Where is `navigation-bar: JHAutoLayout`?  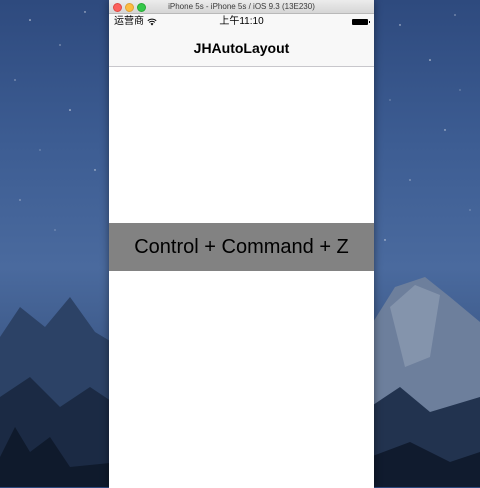 navigation-bar: JHAutoLayout is located at coordinates (241, 48).